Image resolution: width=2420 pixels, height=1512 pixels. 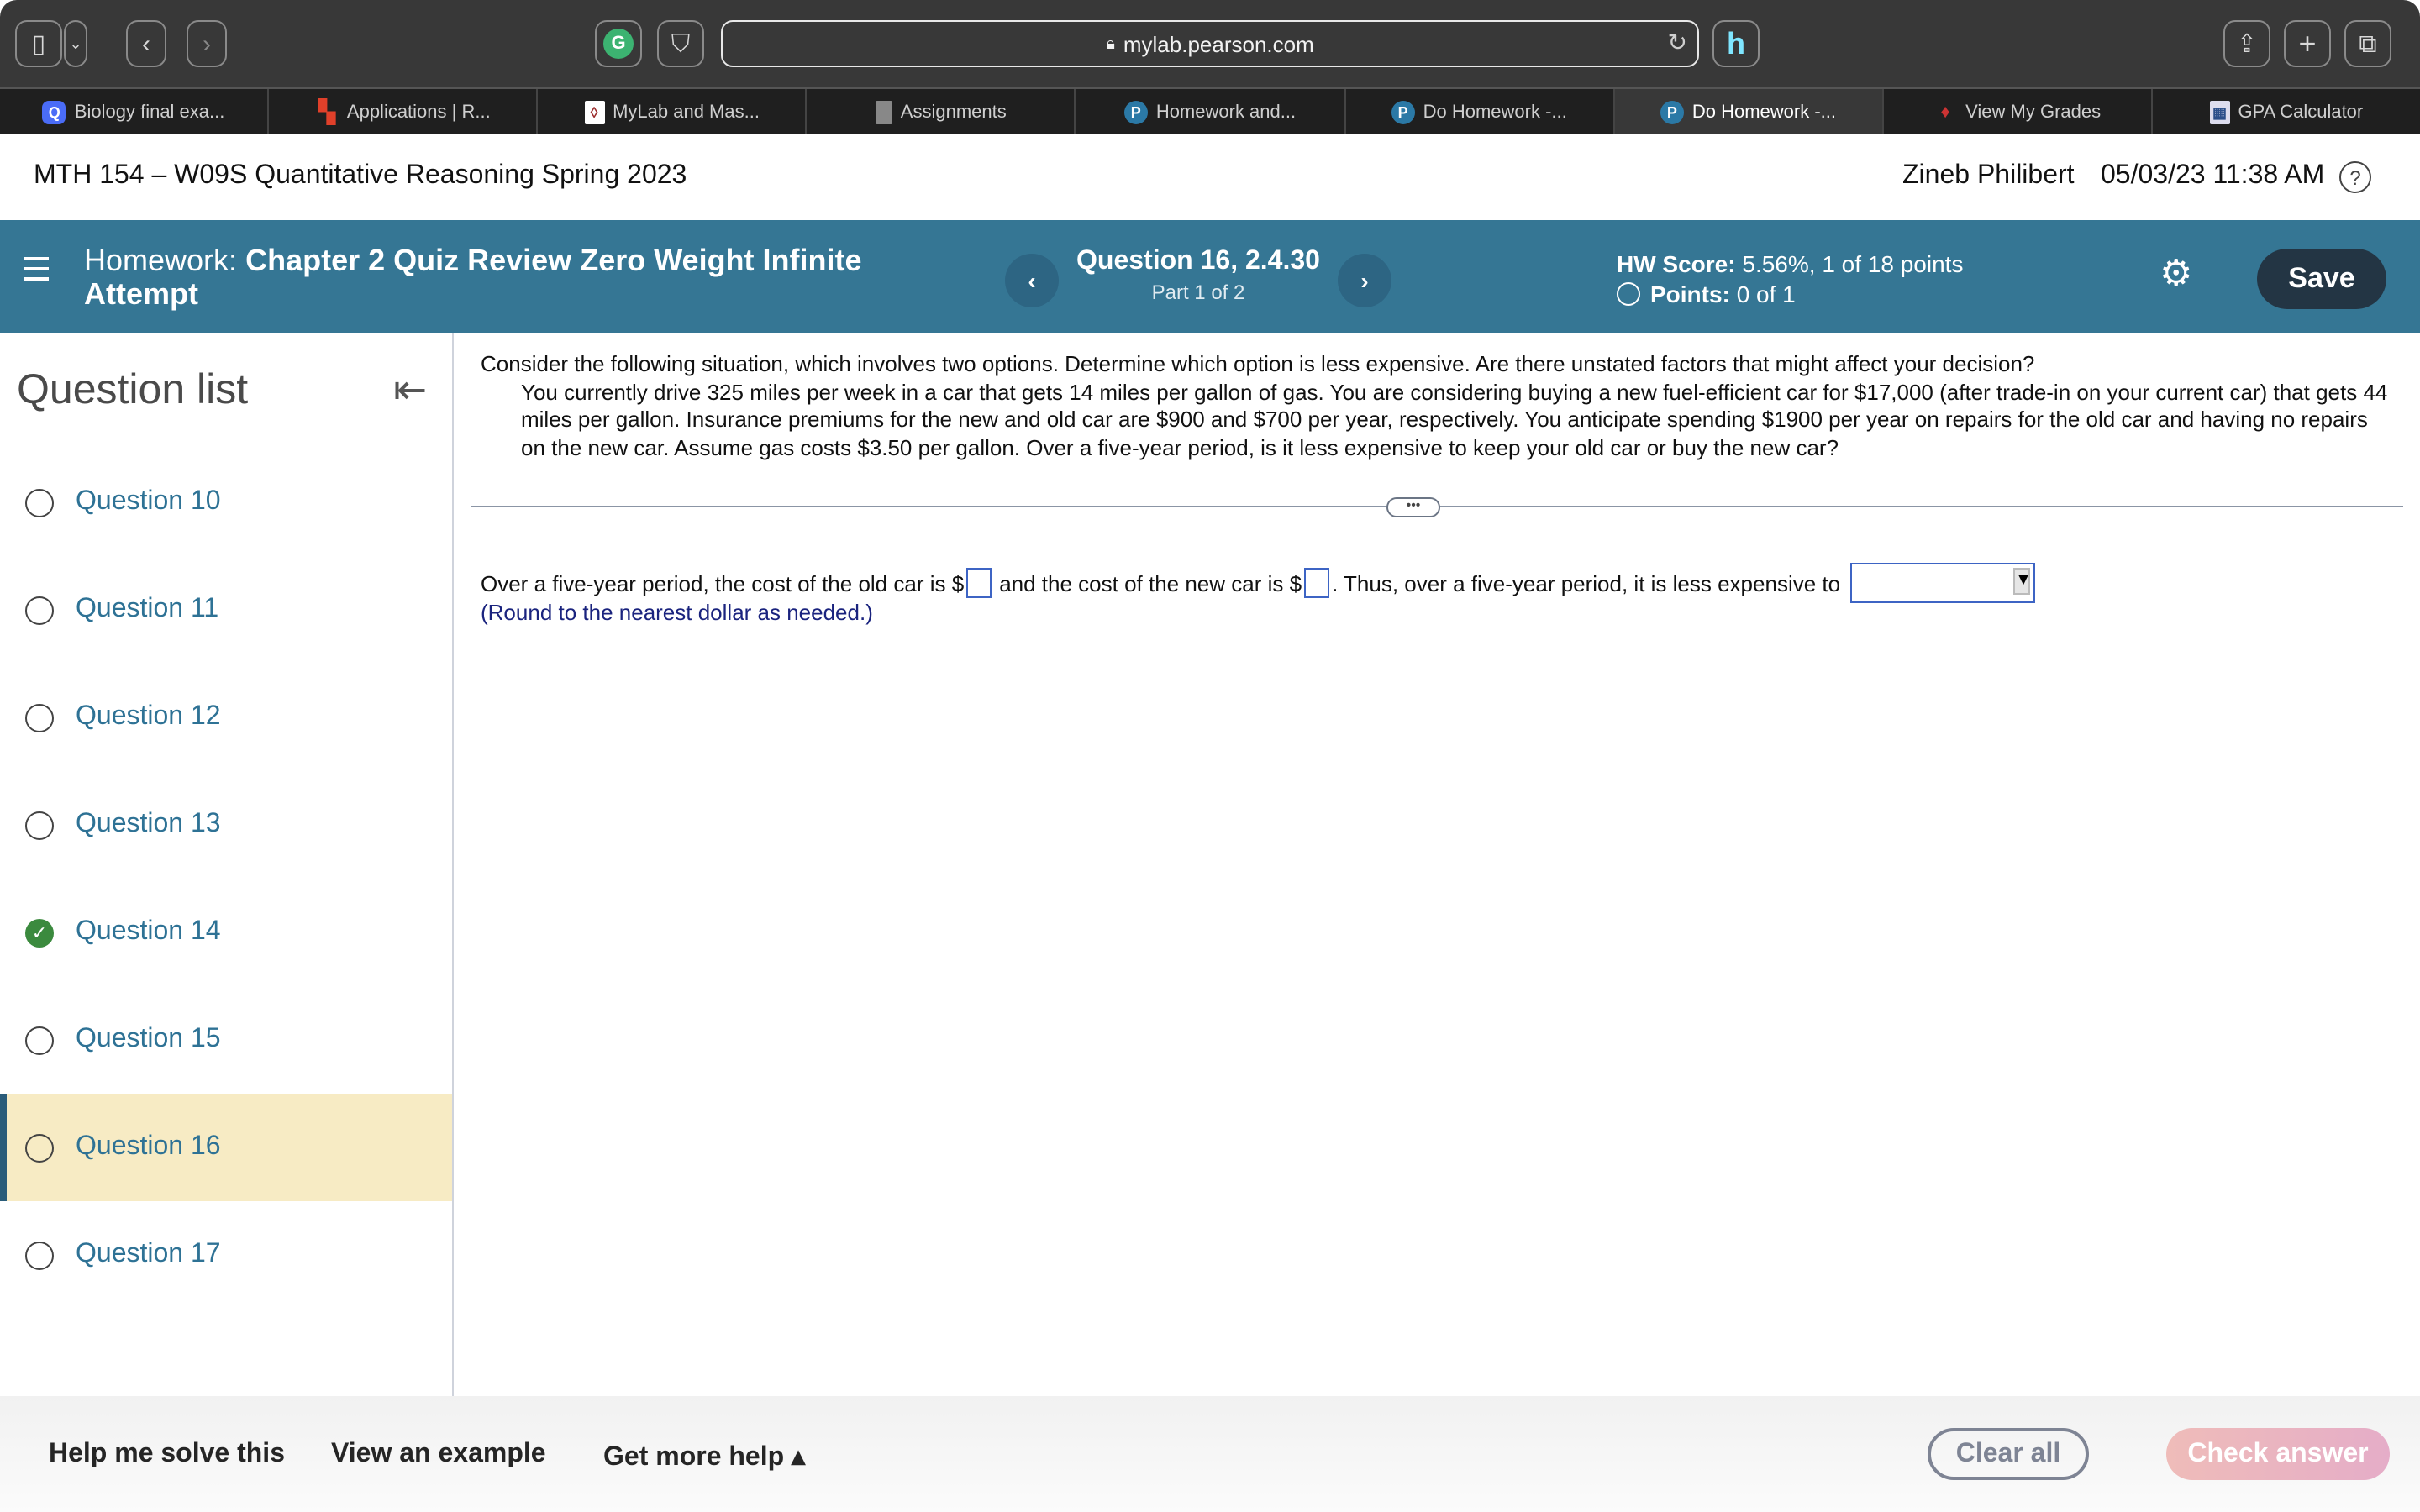 I want to click on flame-icon: ♦, so click(x=1945, y=112).